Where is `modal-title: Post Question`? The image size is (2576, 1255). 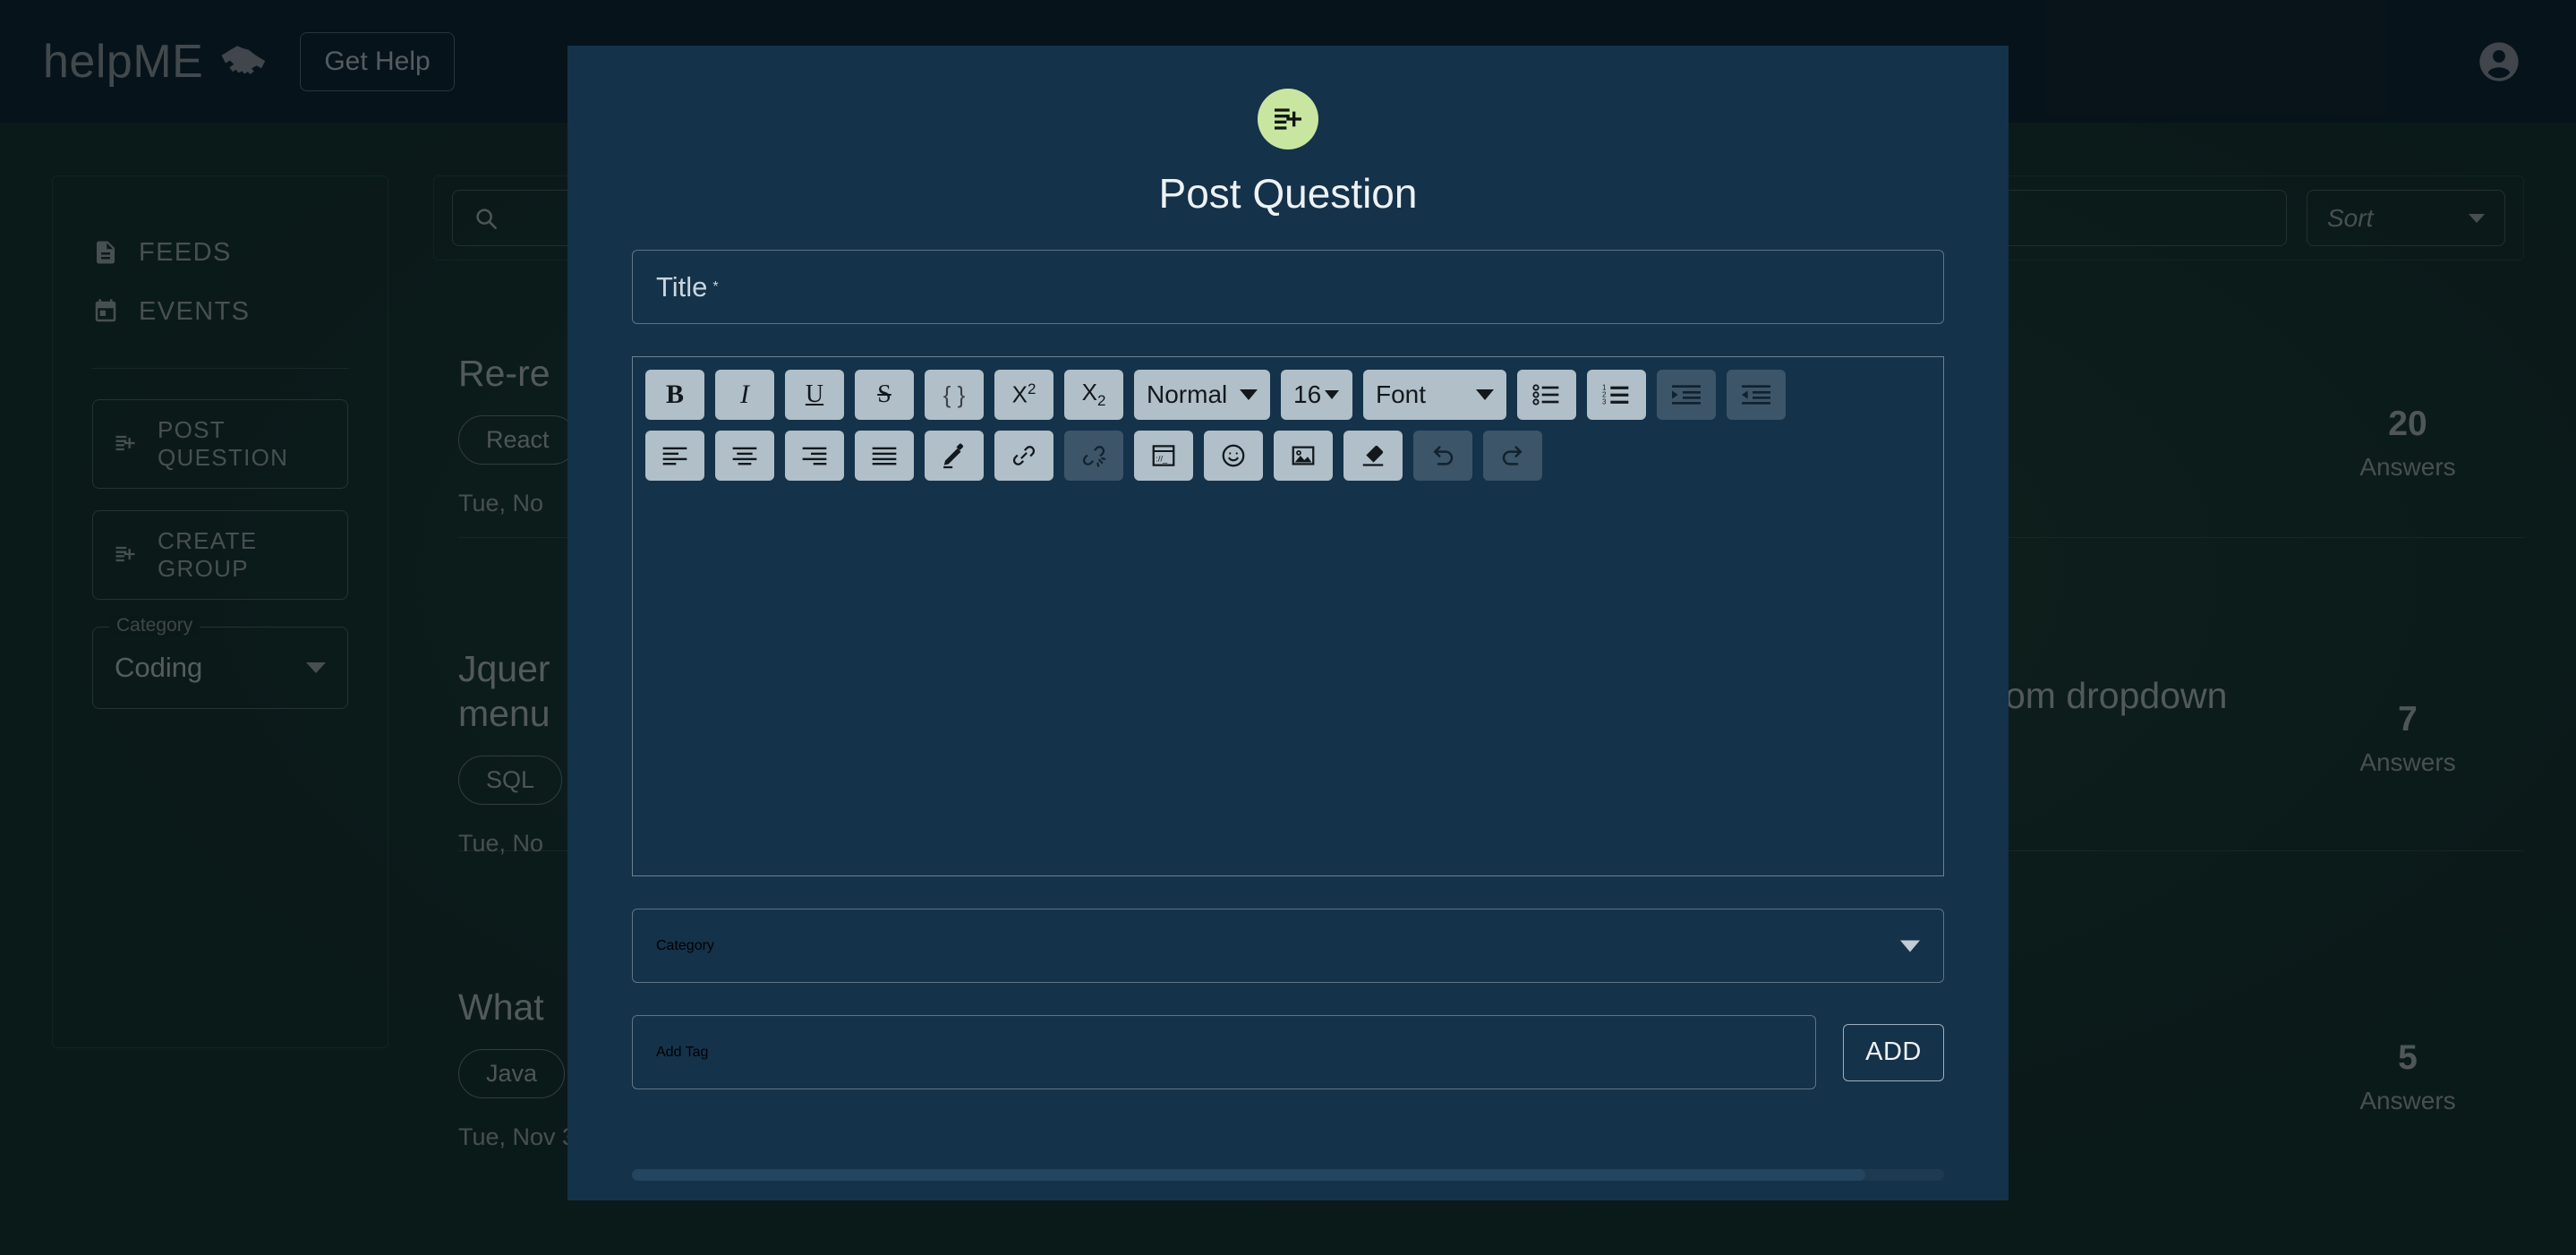 modal-title: Post Question is located at coordinates (1288, 193).